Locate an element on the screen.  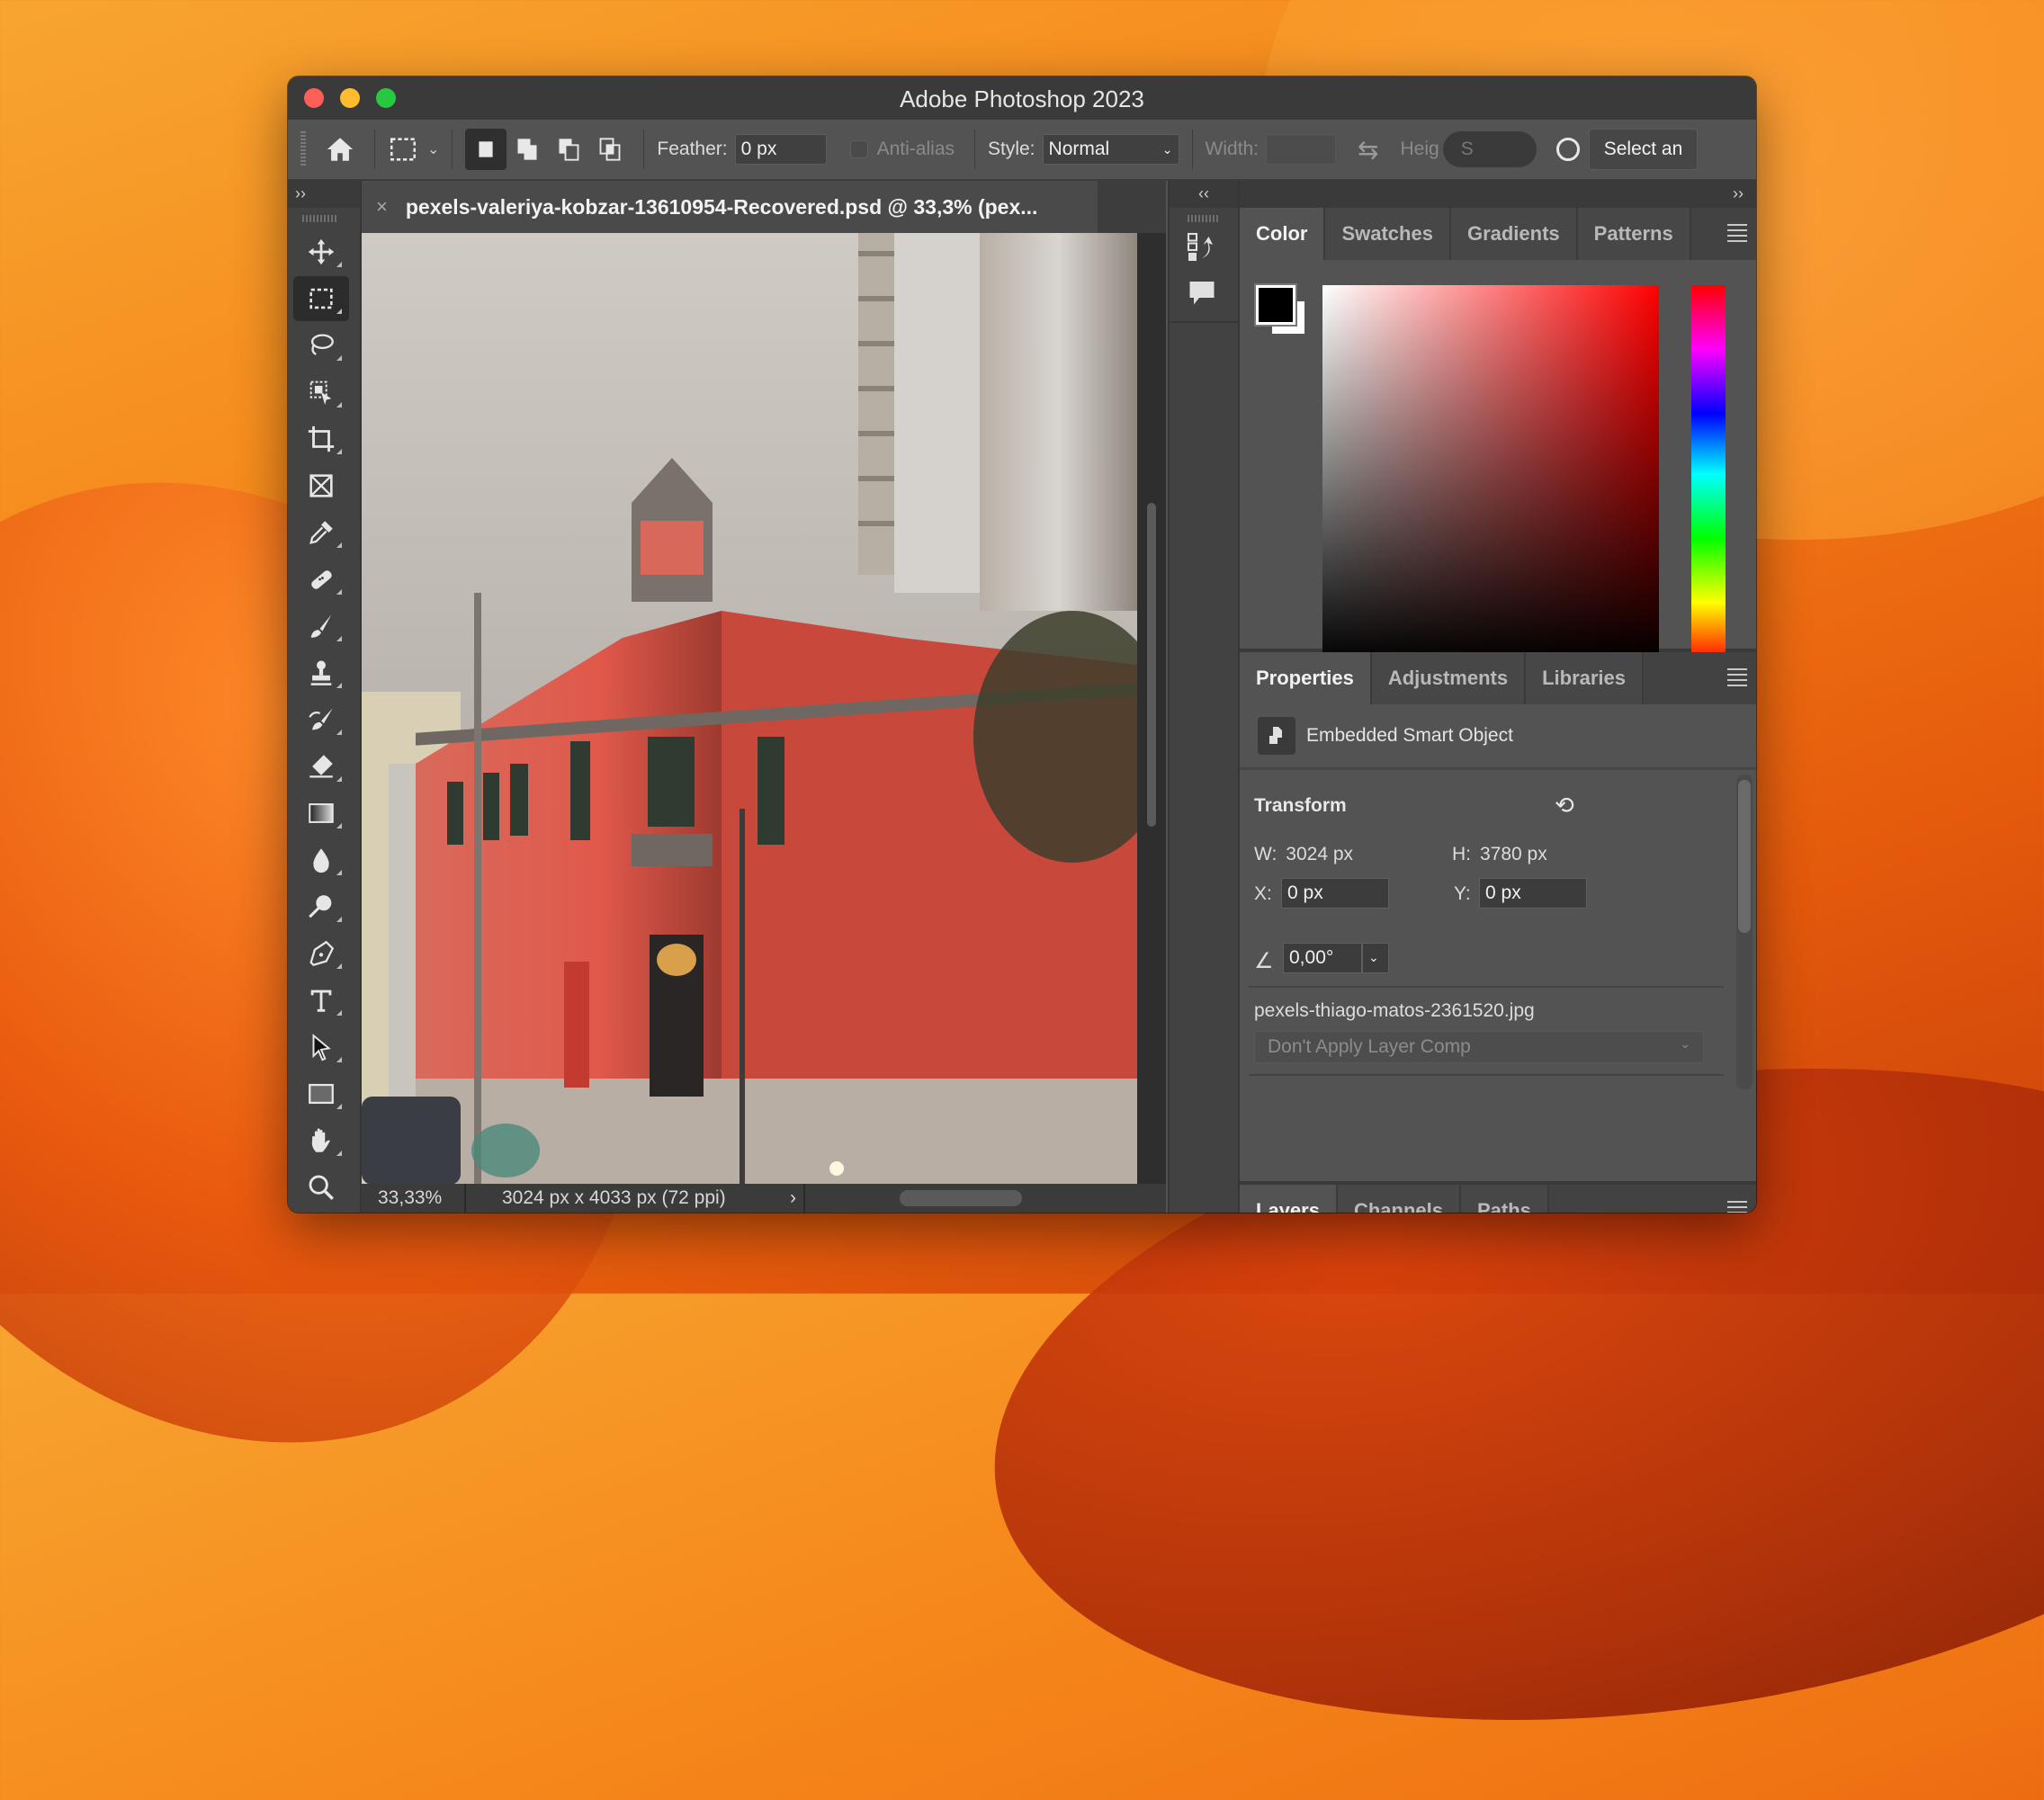
tab-swatches: Swatches is located at coordinates (1388, 234).